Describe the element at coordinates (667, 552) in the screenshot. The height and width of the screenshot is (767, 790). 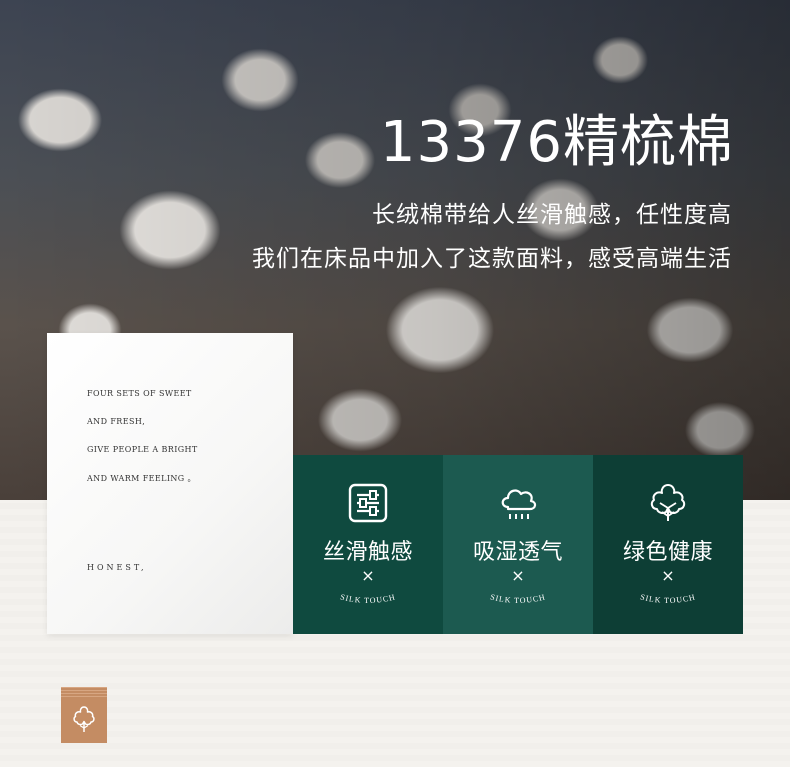
I see `feature-title: 绿色健康` at that location.